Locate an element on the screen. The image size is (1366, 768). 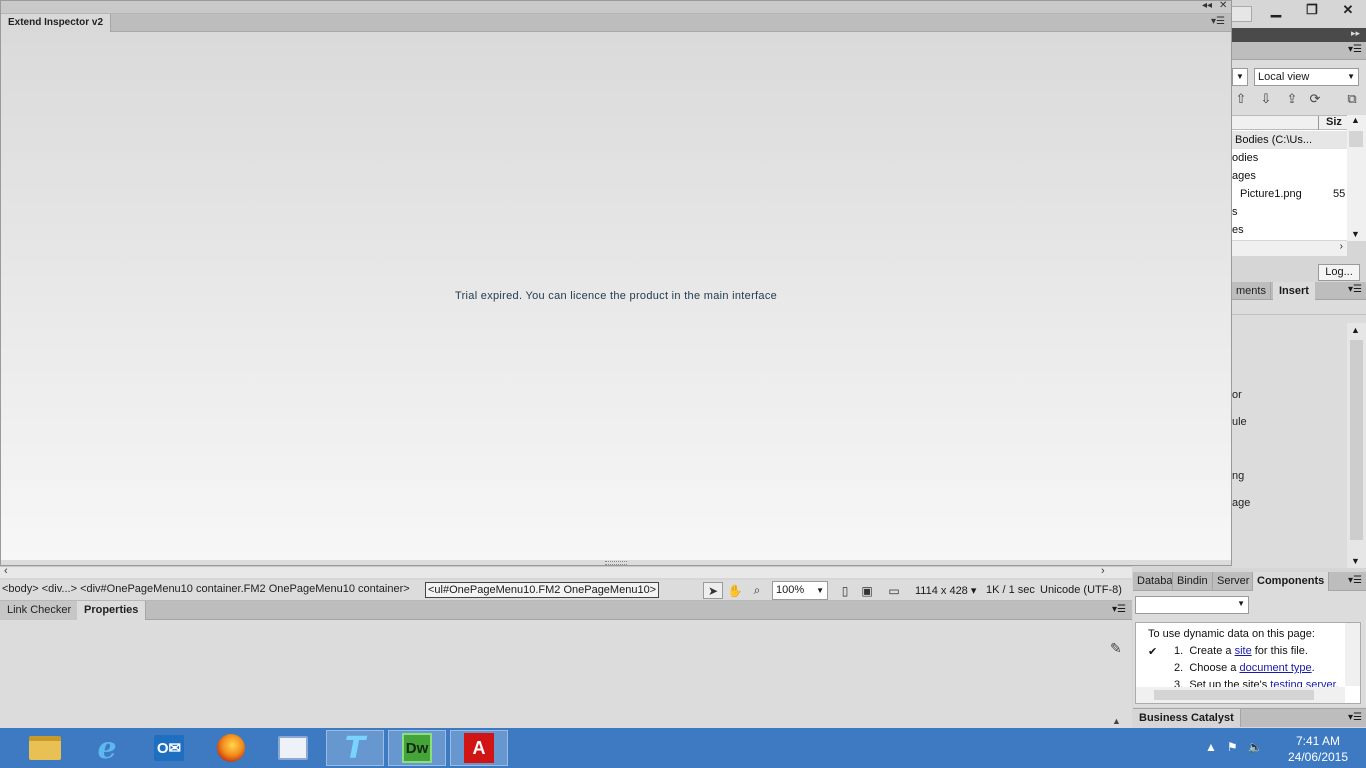
clock-time: 7:41 AM is located at coordinates (1318, 741).